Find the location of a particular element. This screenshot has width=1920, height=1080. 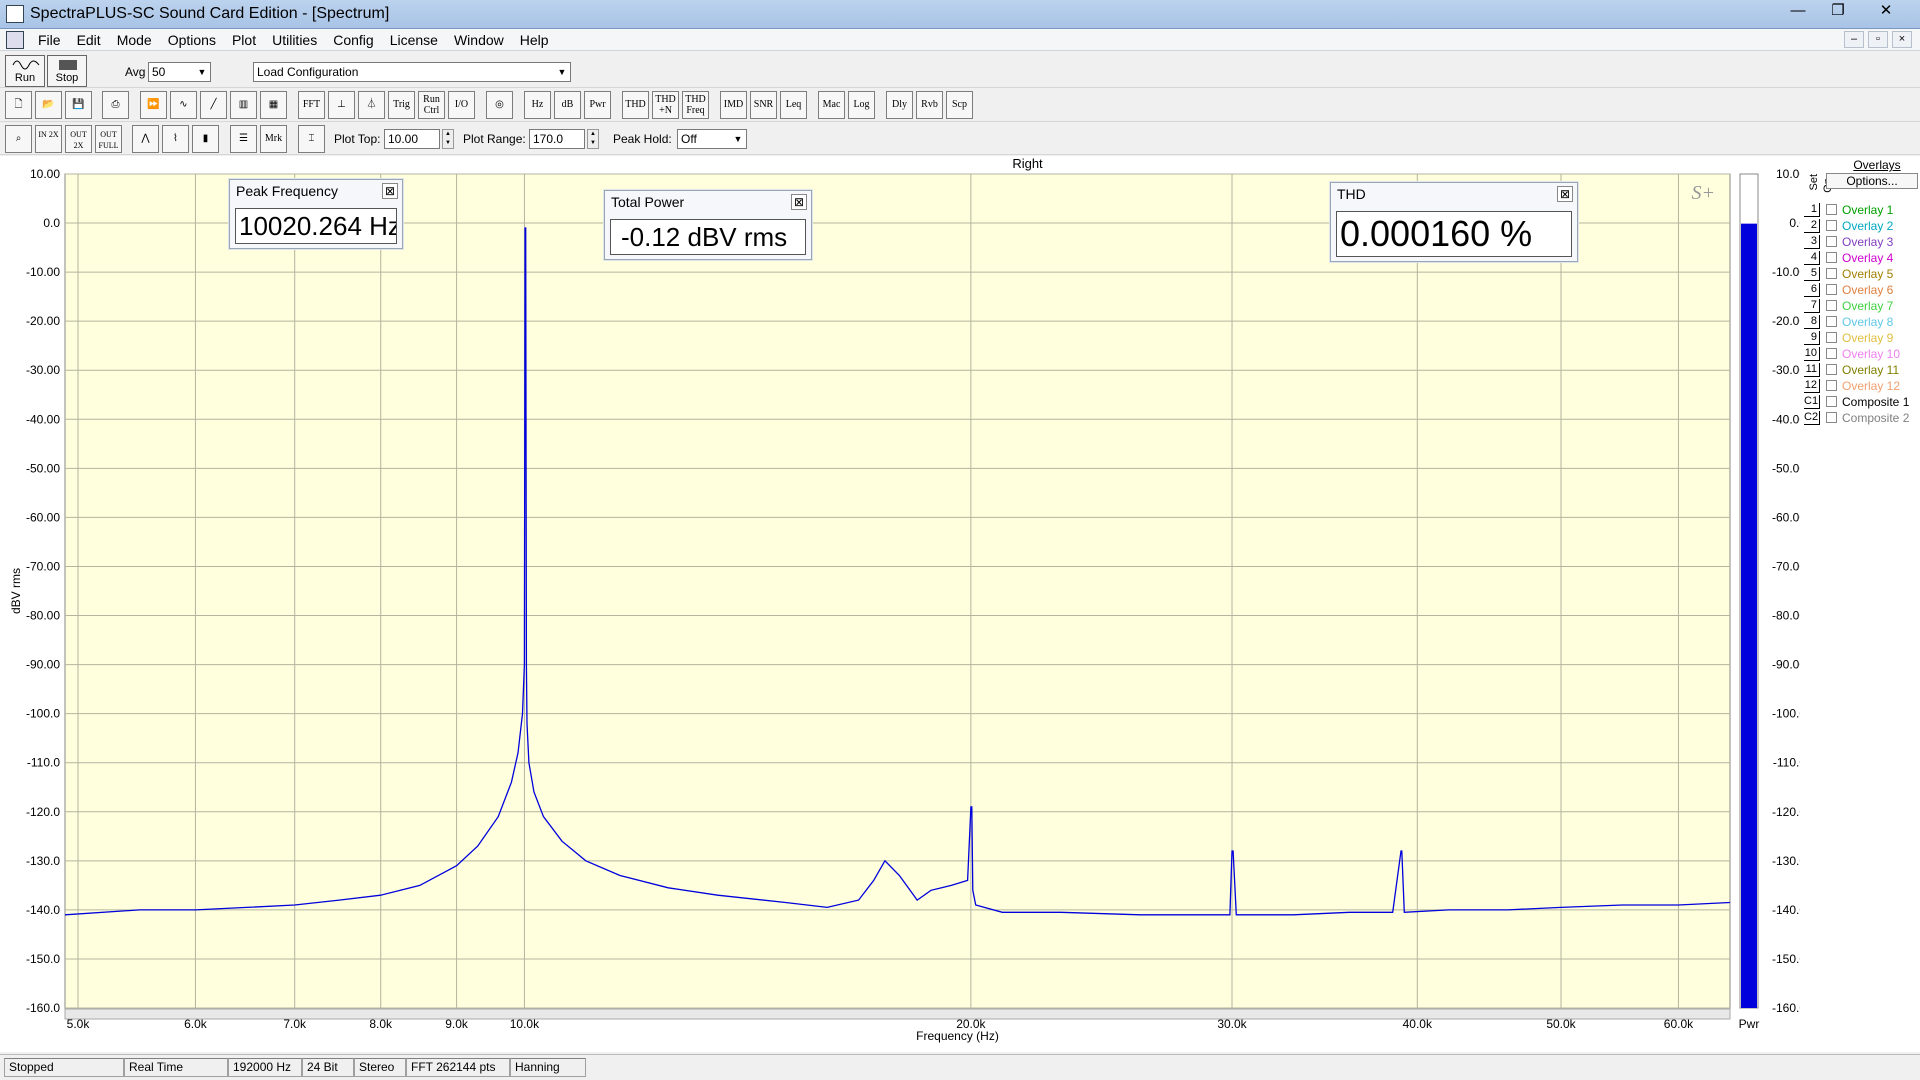

overlay-row: 9 Overlay 9 is located at coordinates (1860, 338).